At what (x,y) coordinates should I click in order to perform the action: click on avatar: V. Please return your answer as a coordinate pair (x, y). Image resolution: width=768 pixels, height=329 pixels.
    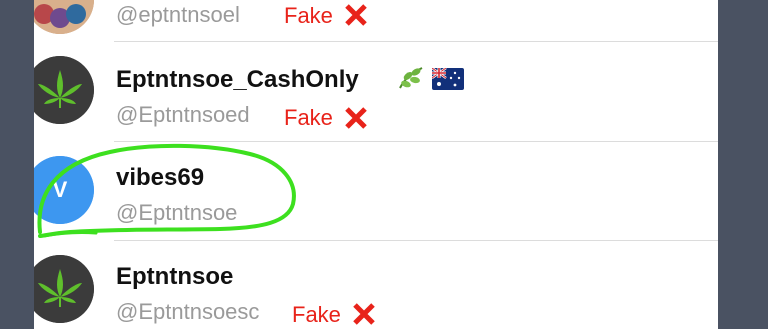
    Looking at the image, I should click on (64, 190).